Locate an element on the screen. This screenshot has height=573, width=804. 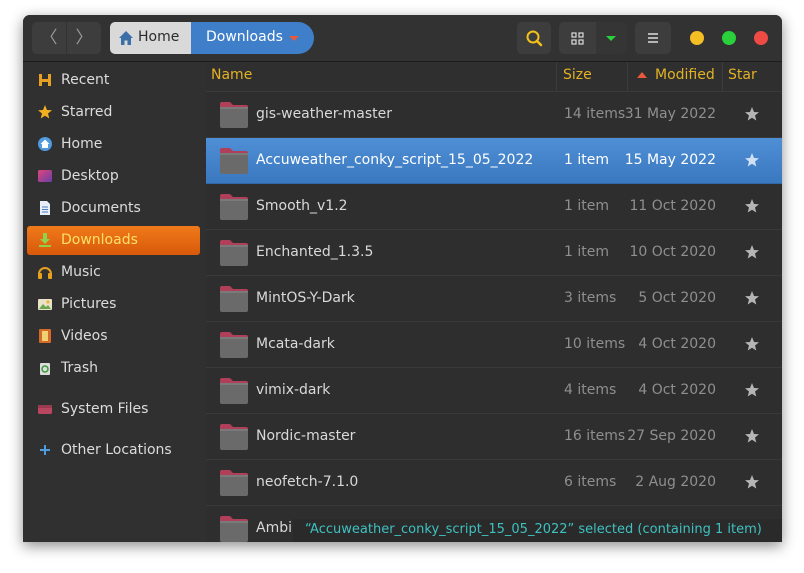
file-name: MintOS-Y-Dark is located at coordinates (305, 298).